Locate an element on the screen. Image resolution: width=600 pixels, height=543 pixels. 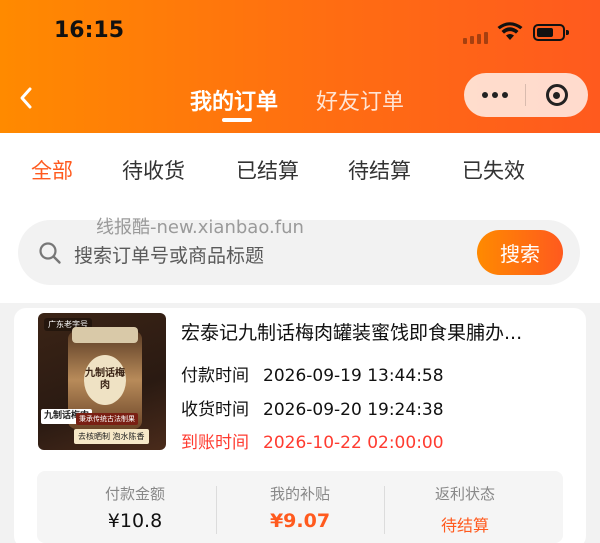
payment-time-row: 付款时间 2026-09-19 13:44:58 is located at coordinates (312, 373).